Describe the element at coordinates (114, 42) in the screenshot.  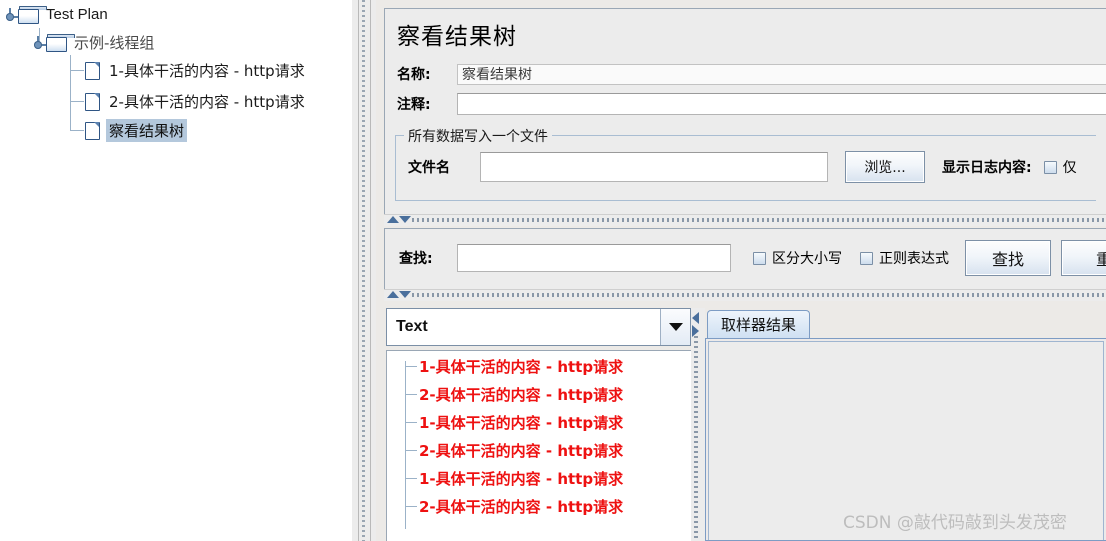
I see `tree-node-label: 示例-线程组` at that location.